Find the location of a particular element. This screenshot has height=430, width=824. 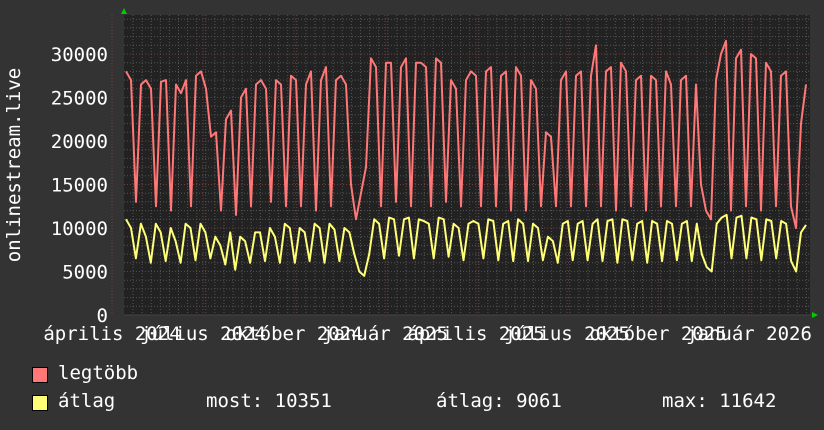

legend-swatch-avg is located at coordinates (40, 403).